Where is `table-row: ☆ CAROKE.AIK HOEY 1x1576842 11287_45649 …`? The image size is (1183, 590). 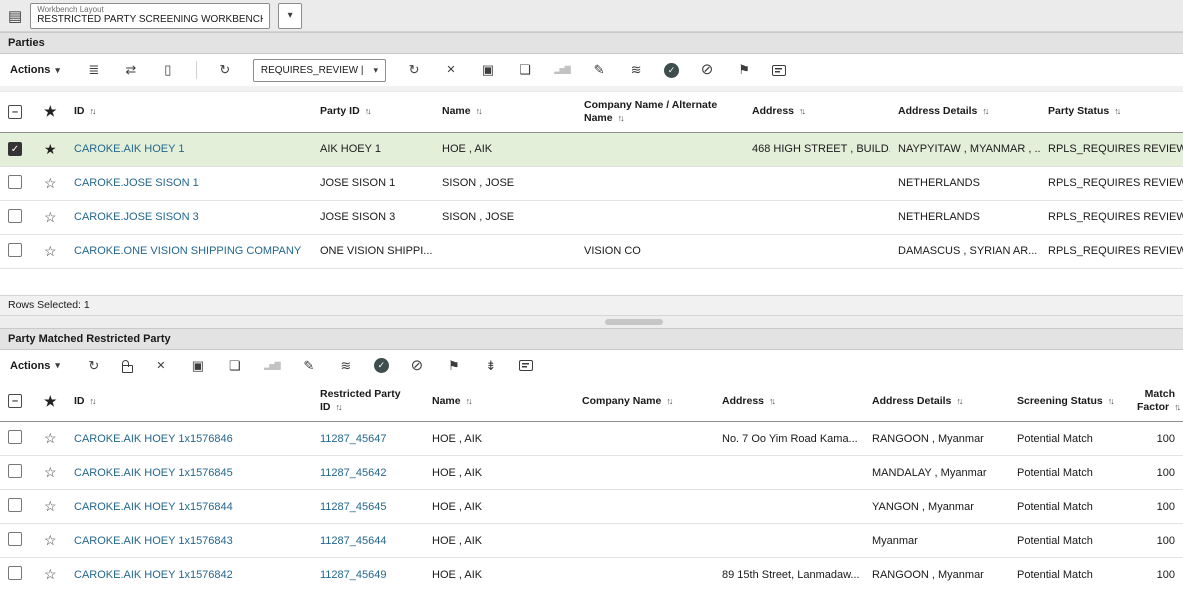 table-row: ☆ CAROKE.AIK HOEY 1x1576842 11287_45649 … is located at coordinates (591, 573).